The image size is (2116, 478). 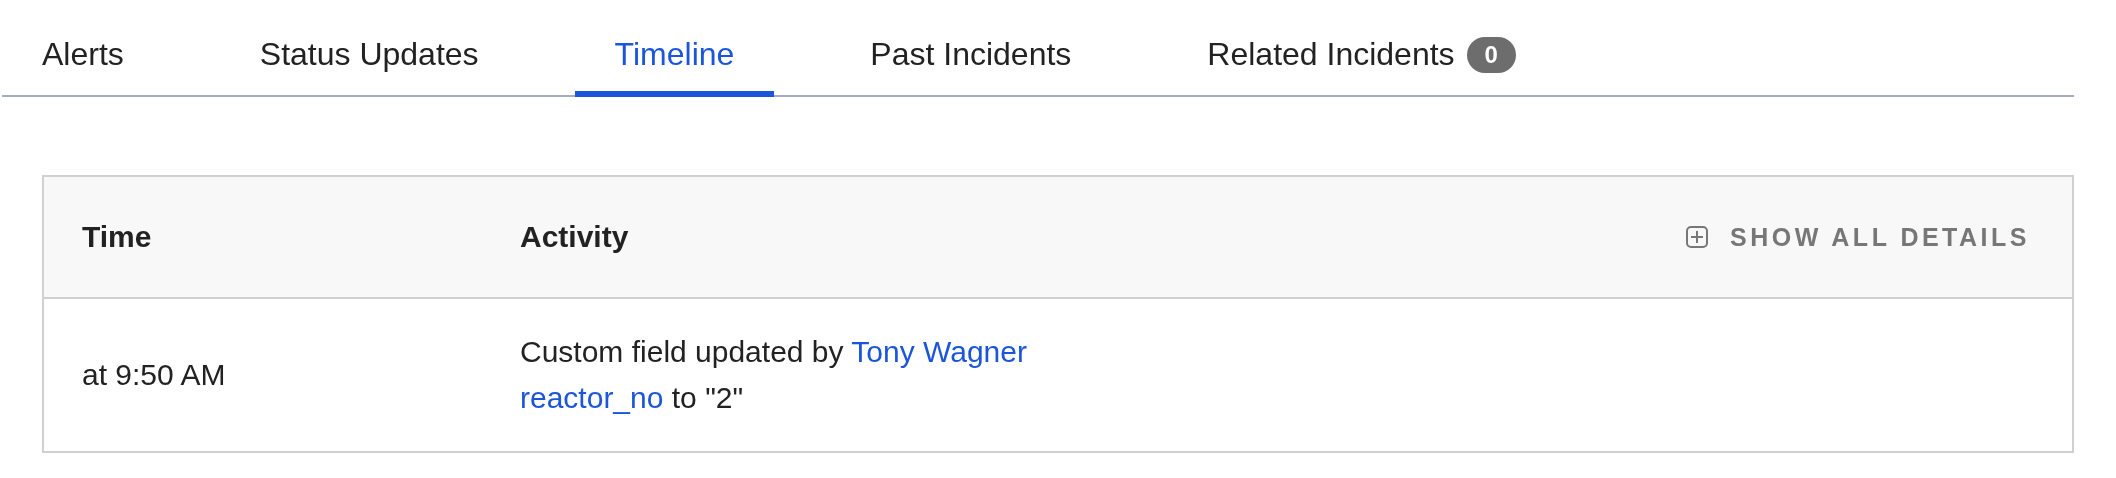 I want to click on column-header: Time, so click(x=117, y=237).